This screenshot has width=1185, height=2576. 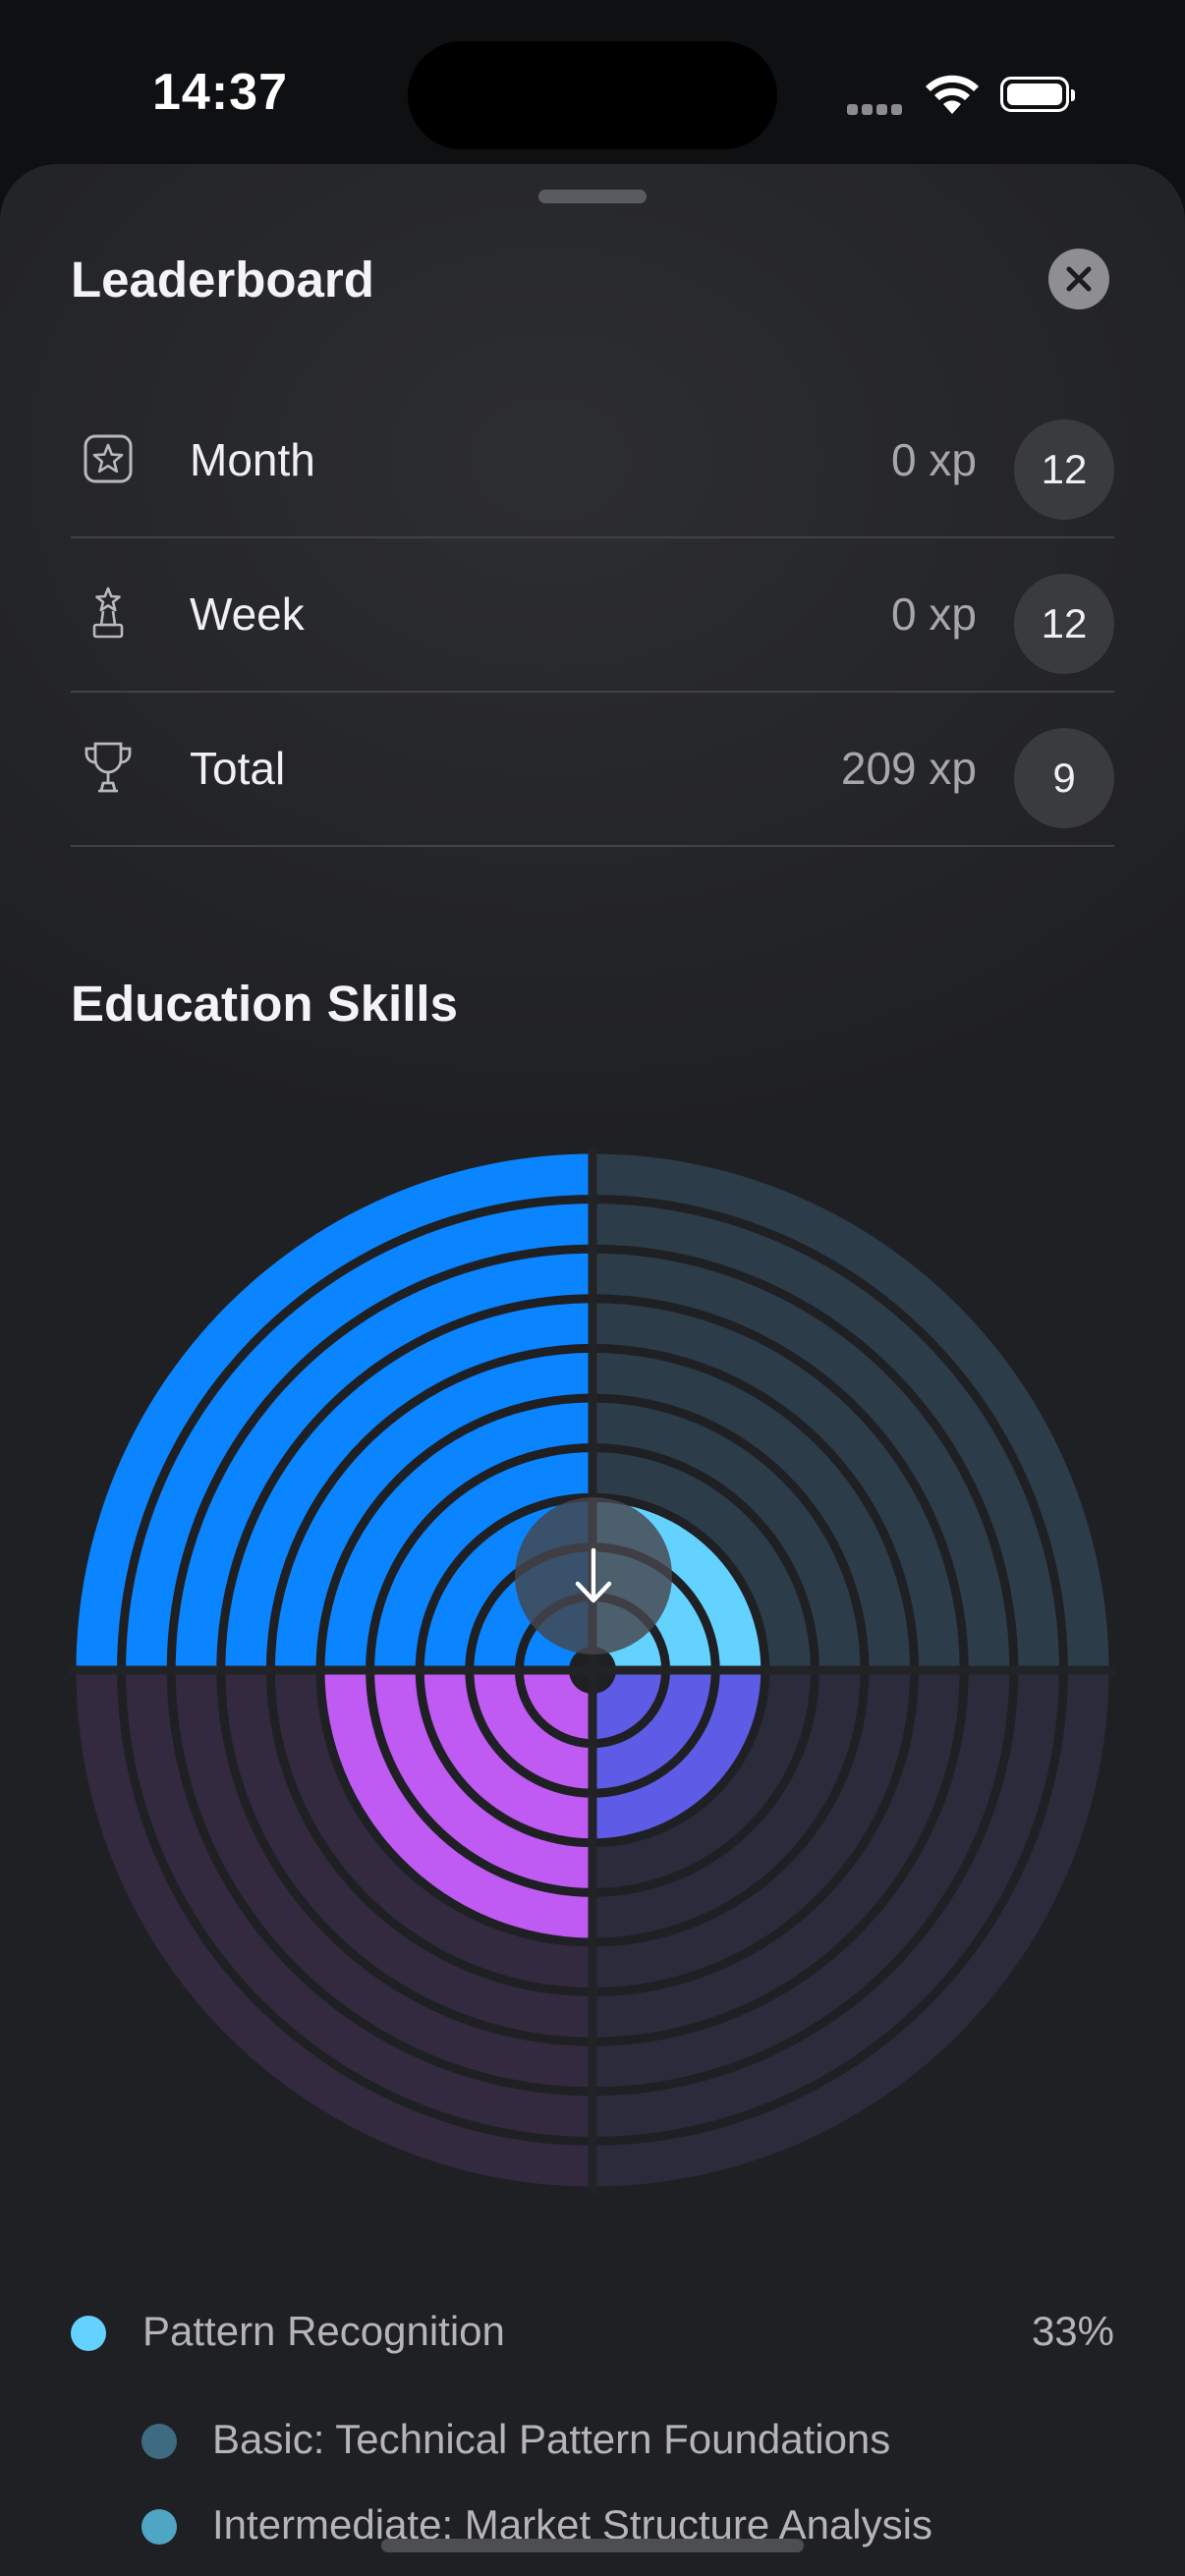 What do you see at coordinates (248, 614) in the screenshot?
I see `row-label: Week` at bounding box center [248, 614].